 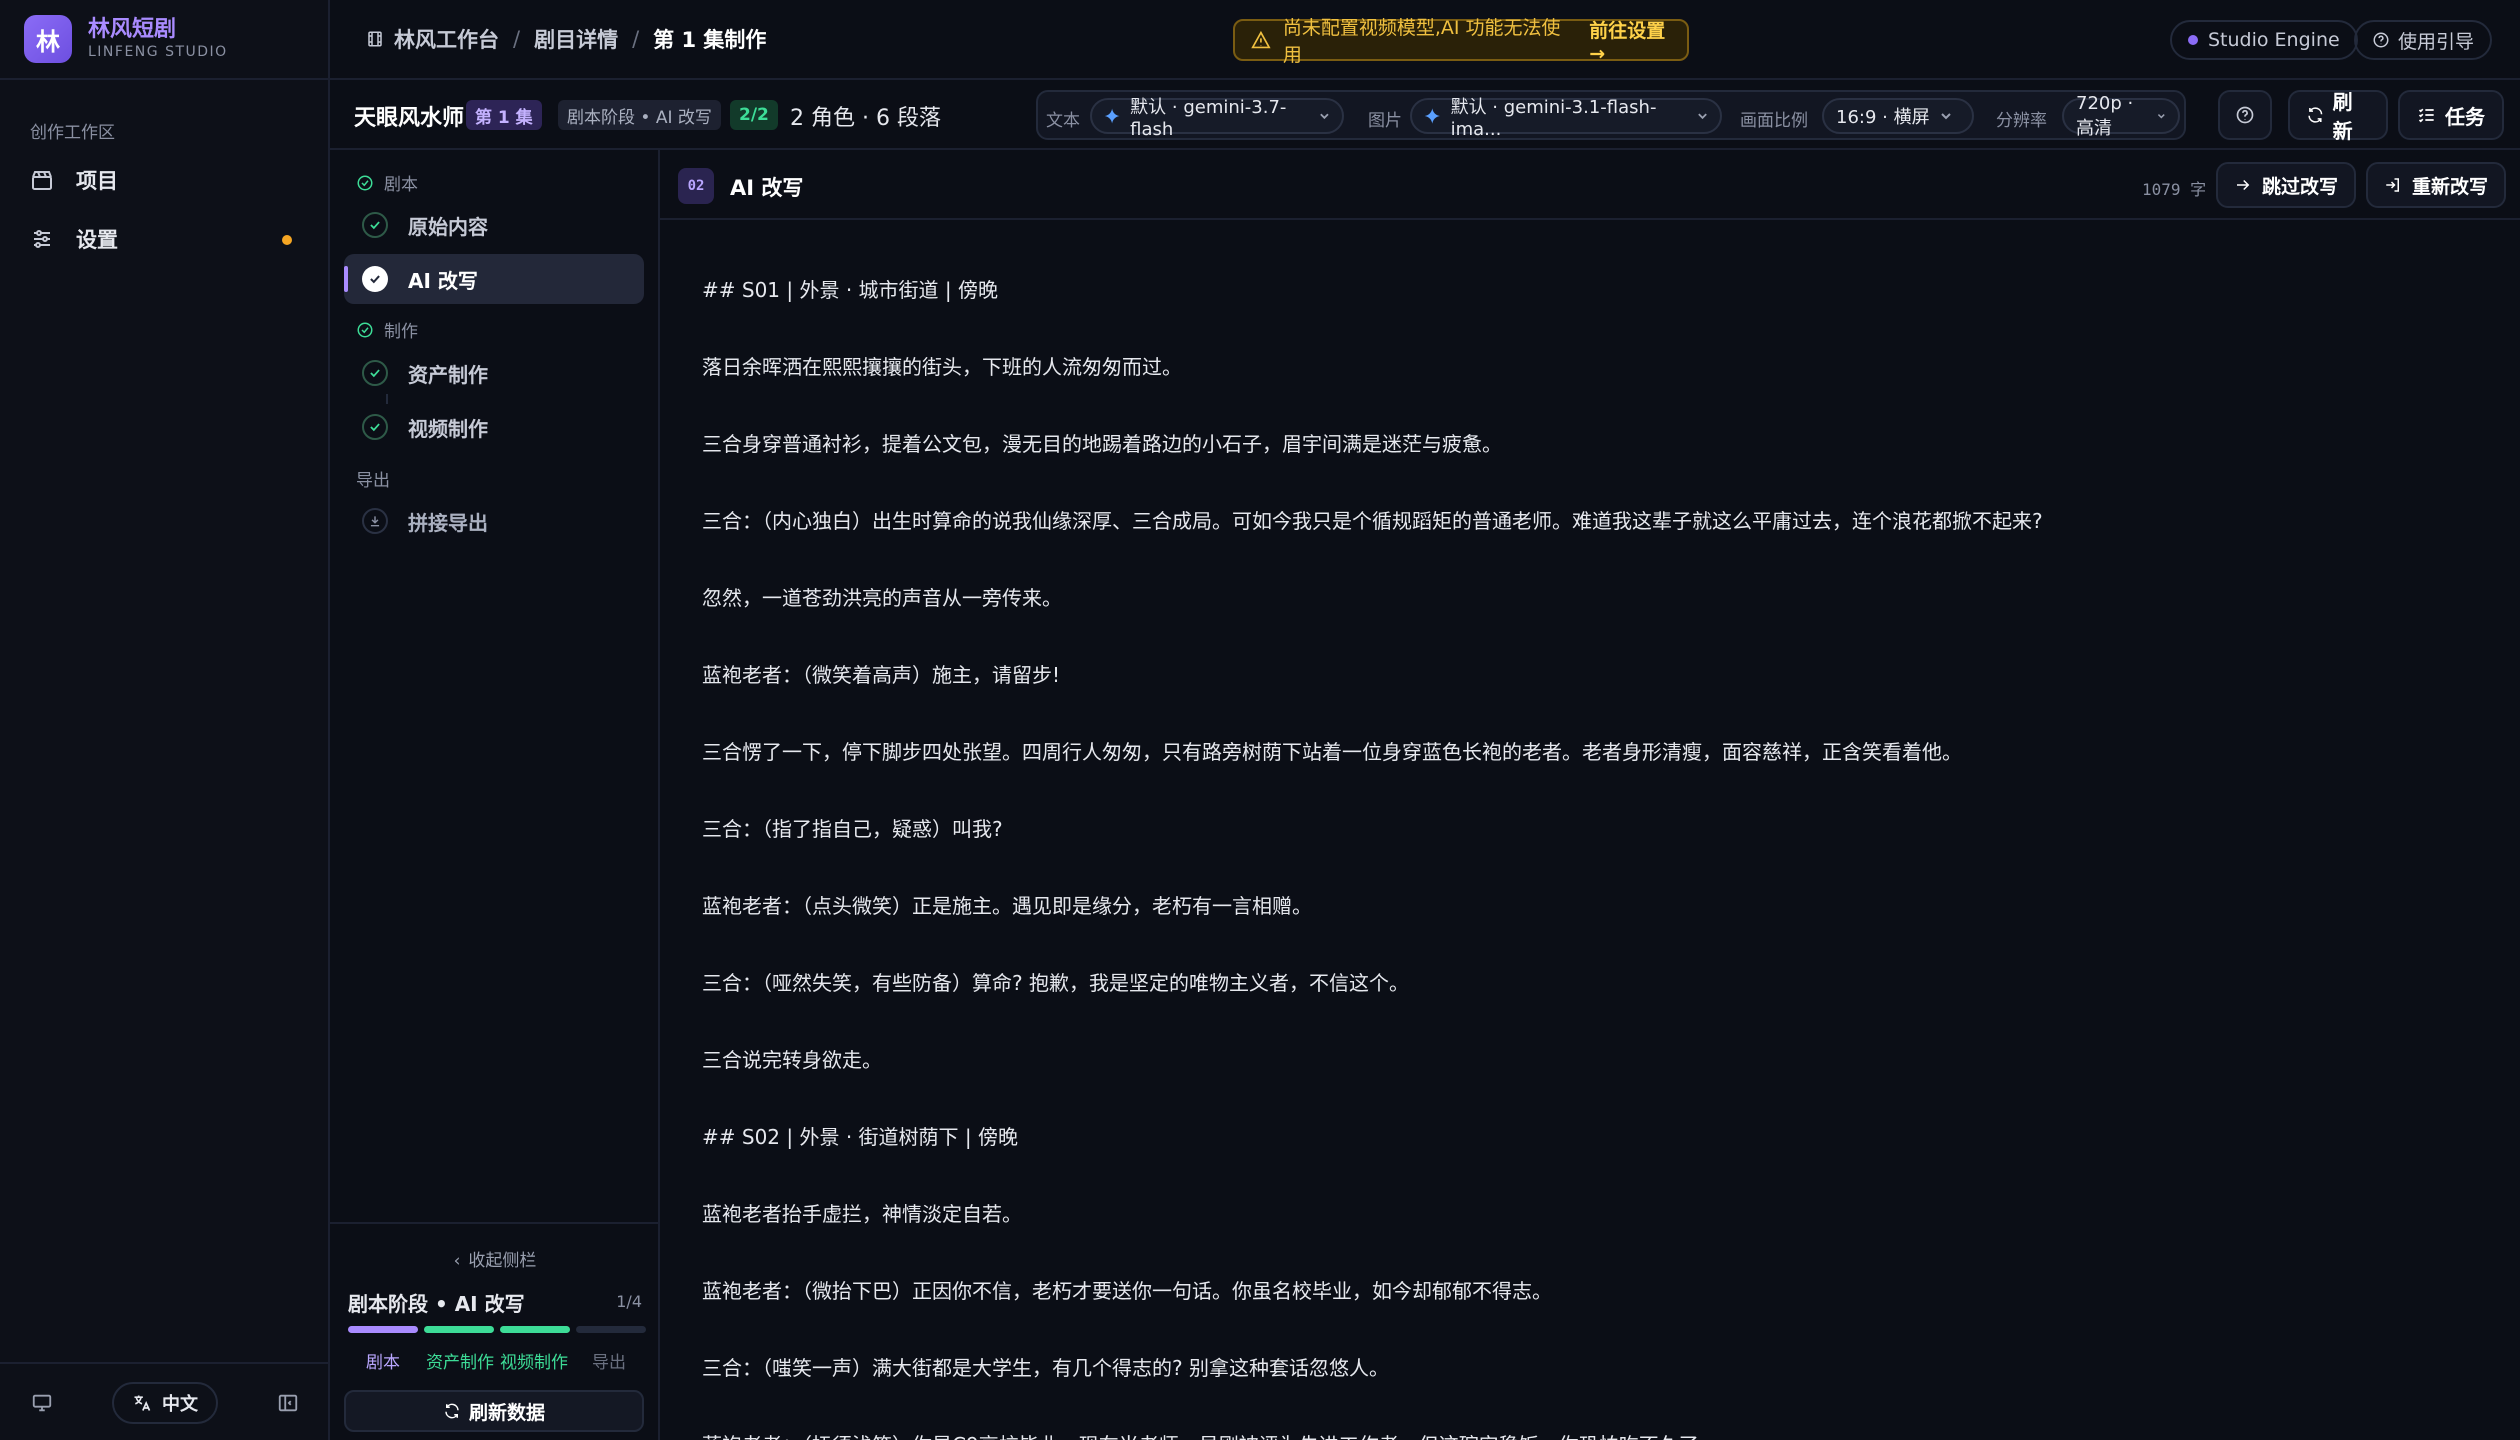 I want to click on resolution-label: 分辨率, so click(x=2021, y=121).